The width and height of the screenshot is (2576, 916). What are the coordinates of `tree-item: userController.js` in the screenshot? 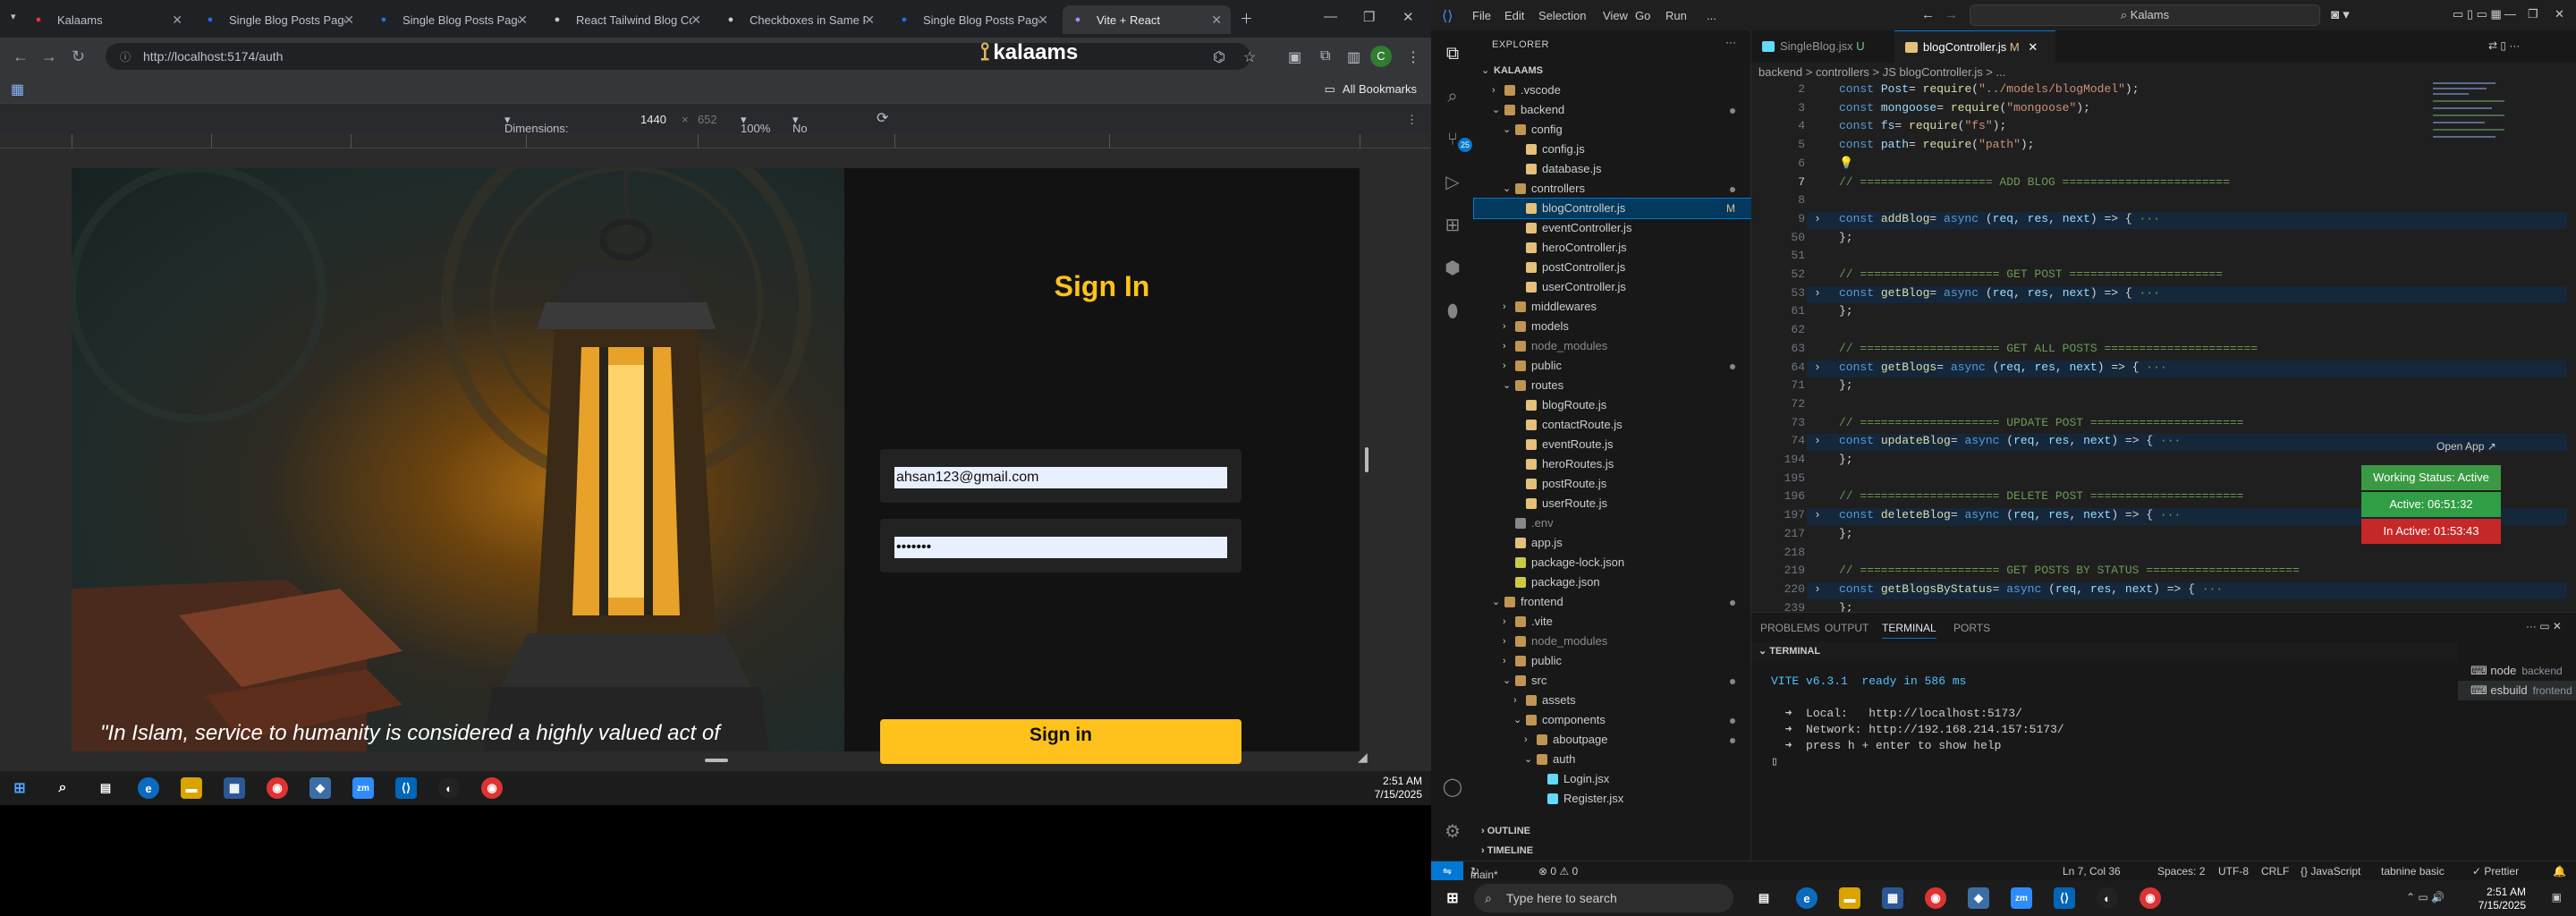 It's located at (1612, 287).